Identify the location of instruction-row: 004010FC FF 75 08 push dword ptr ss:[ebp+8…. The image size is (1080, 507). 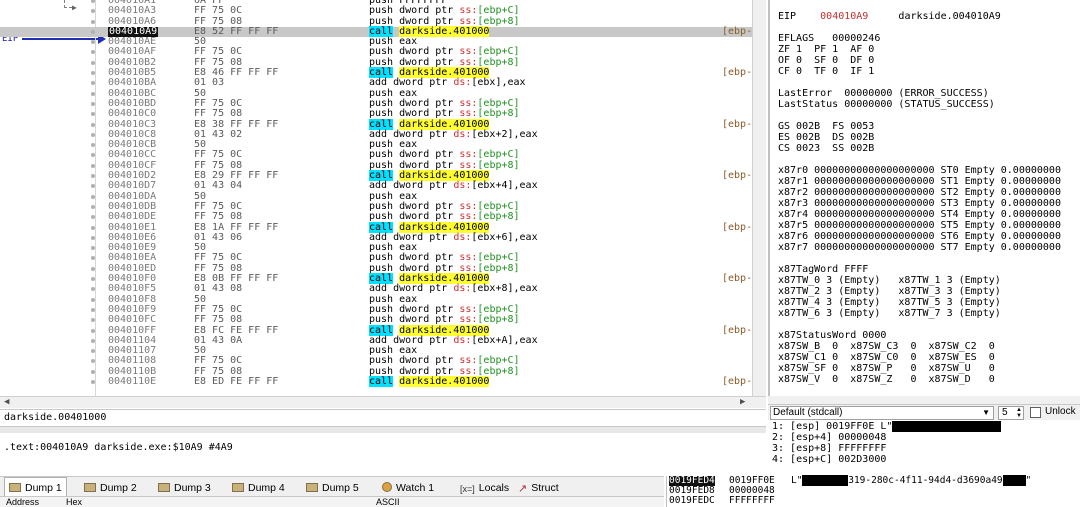
(383, 319).